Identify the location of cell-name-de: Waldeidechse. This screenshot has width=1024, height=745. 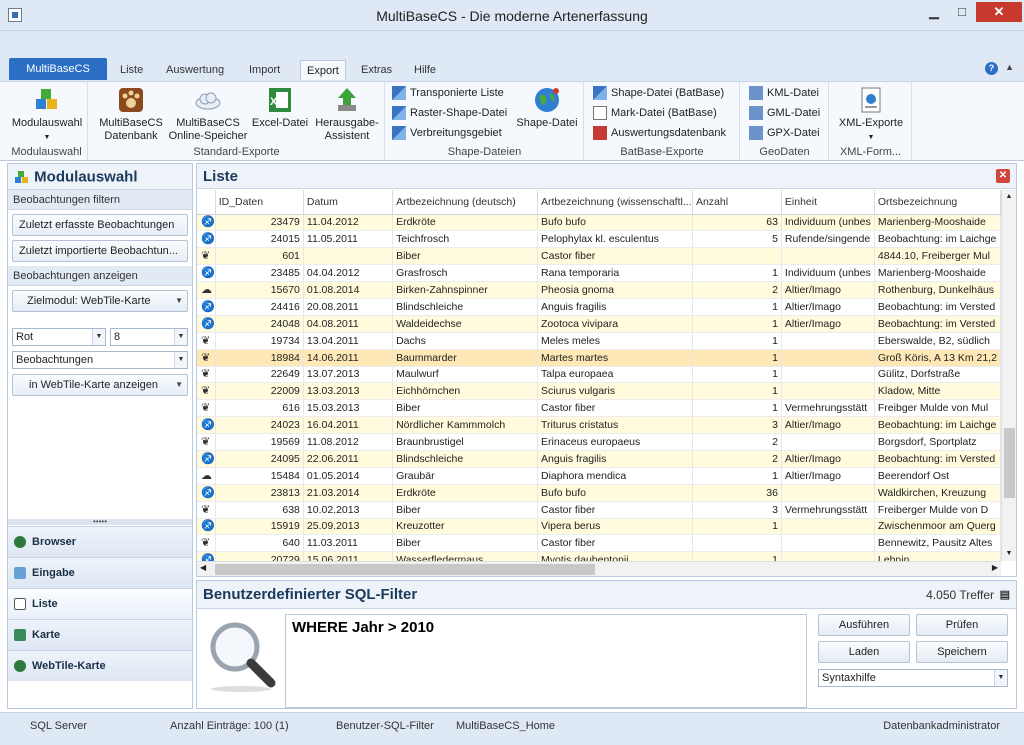
(465, 324).